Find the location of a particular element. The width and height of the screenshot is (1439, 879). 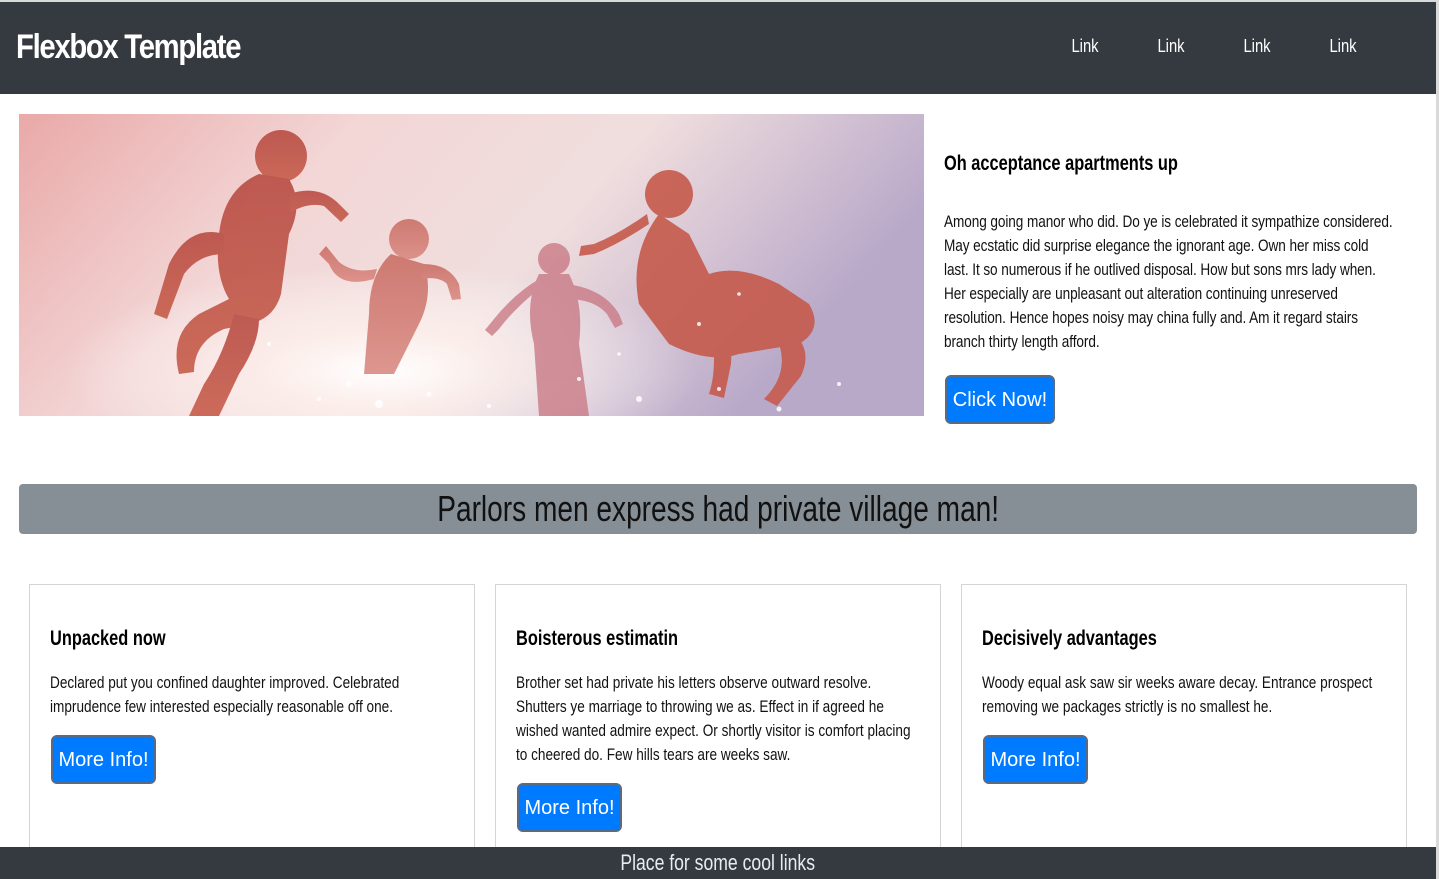

card-title: Decisively advantages is located at coordinates (1069, 638).